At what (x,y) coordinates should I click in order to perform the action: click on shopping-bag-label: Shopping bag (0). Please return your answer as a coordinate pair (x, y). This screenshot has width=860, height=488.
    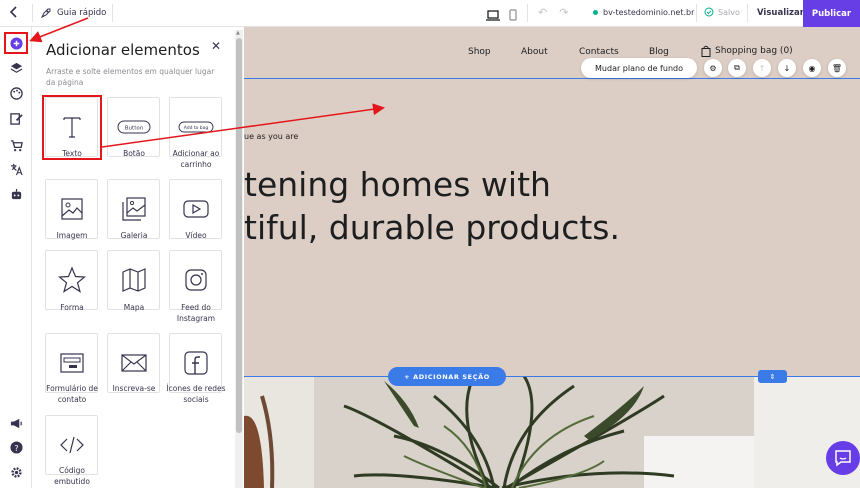
    Looking at the image, I should click on (754, 51).